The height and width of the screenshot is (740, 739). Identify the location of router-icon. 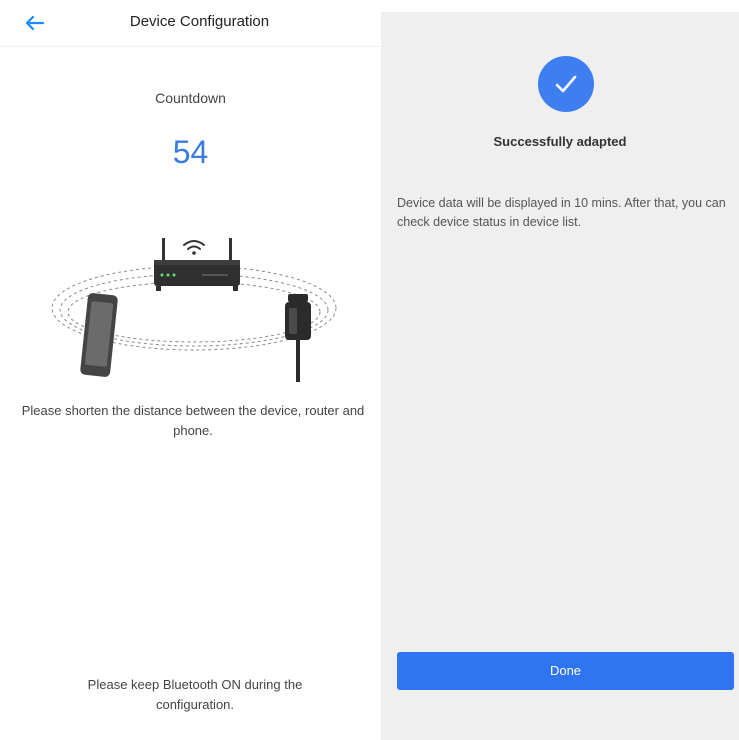
(197, 264).